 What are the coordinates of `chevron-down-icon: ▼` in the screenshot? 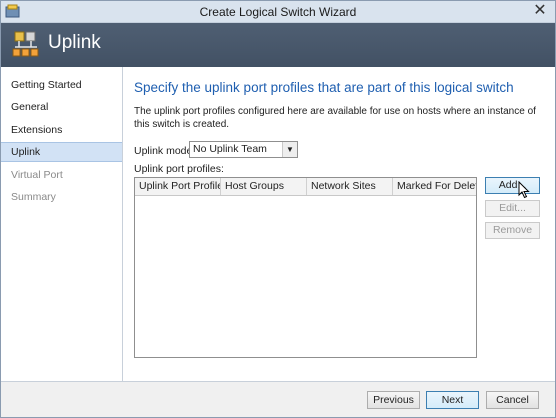 It's located at (289, 149).